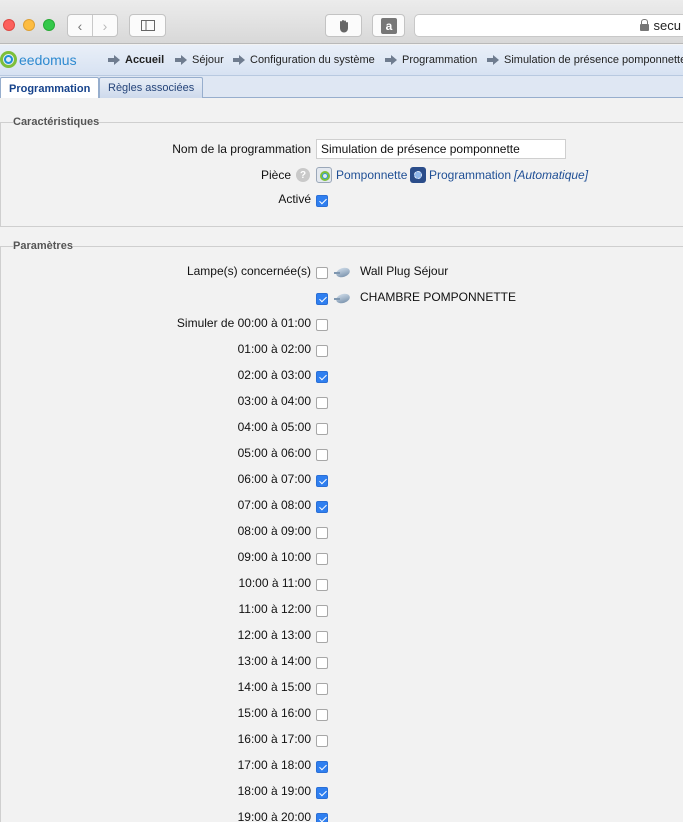 This screenshot has height=822, width=683. I want to click on programmation-icon, so click(418, 175).